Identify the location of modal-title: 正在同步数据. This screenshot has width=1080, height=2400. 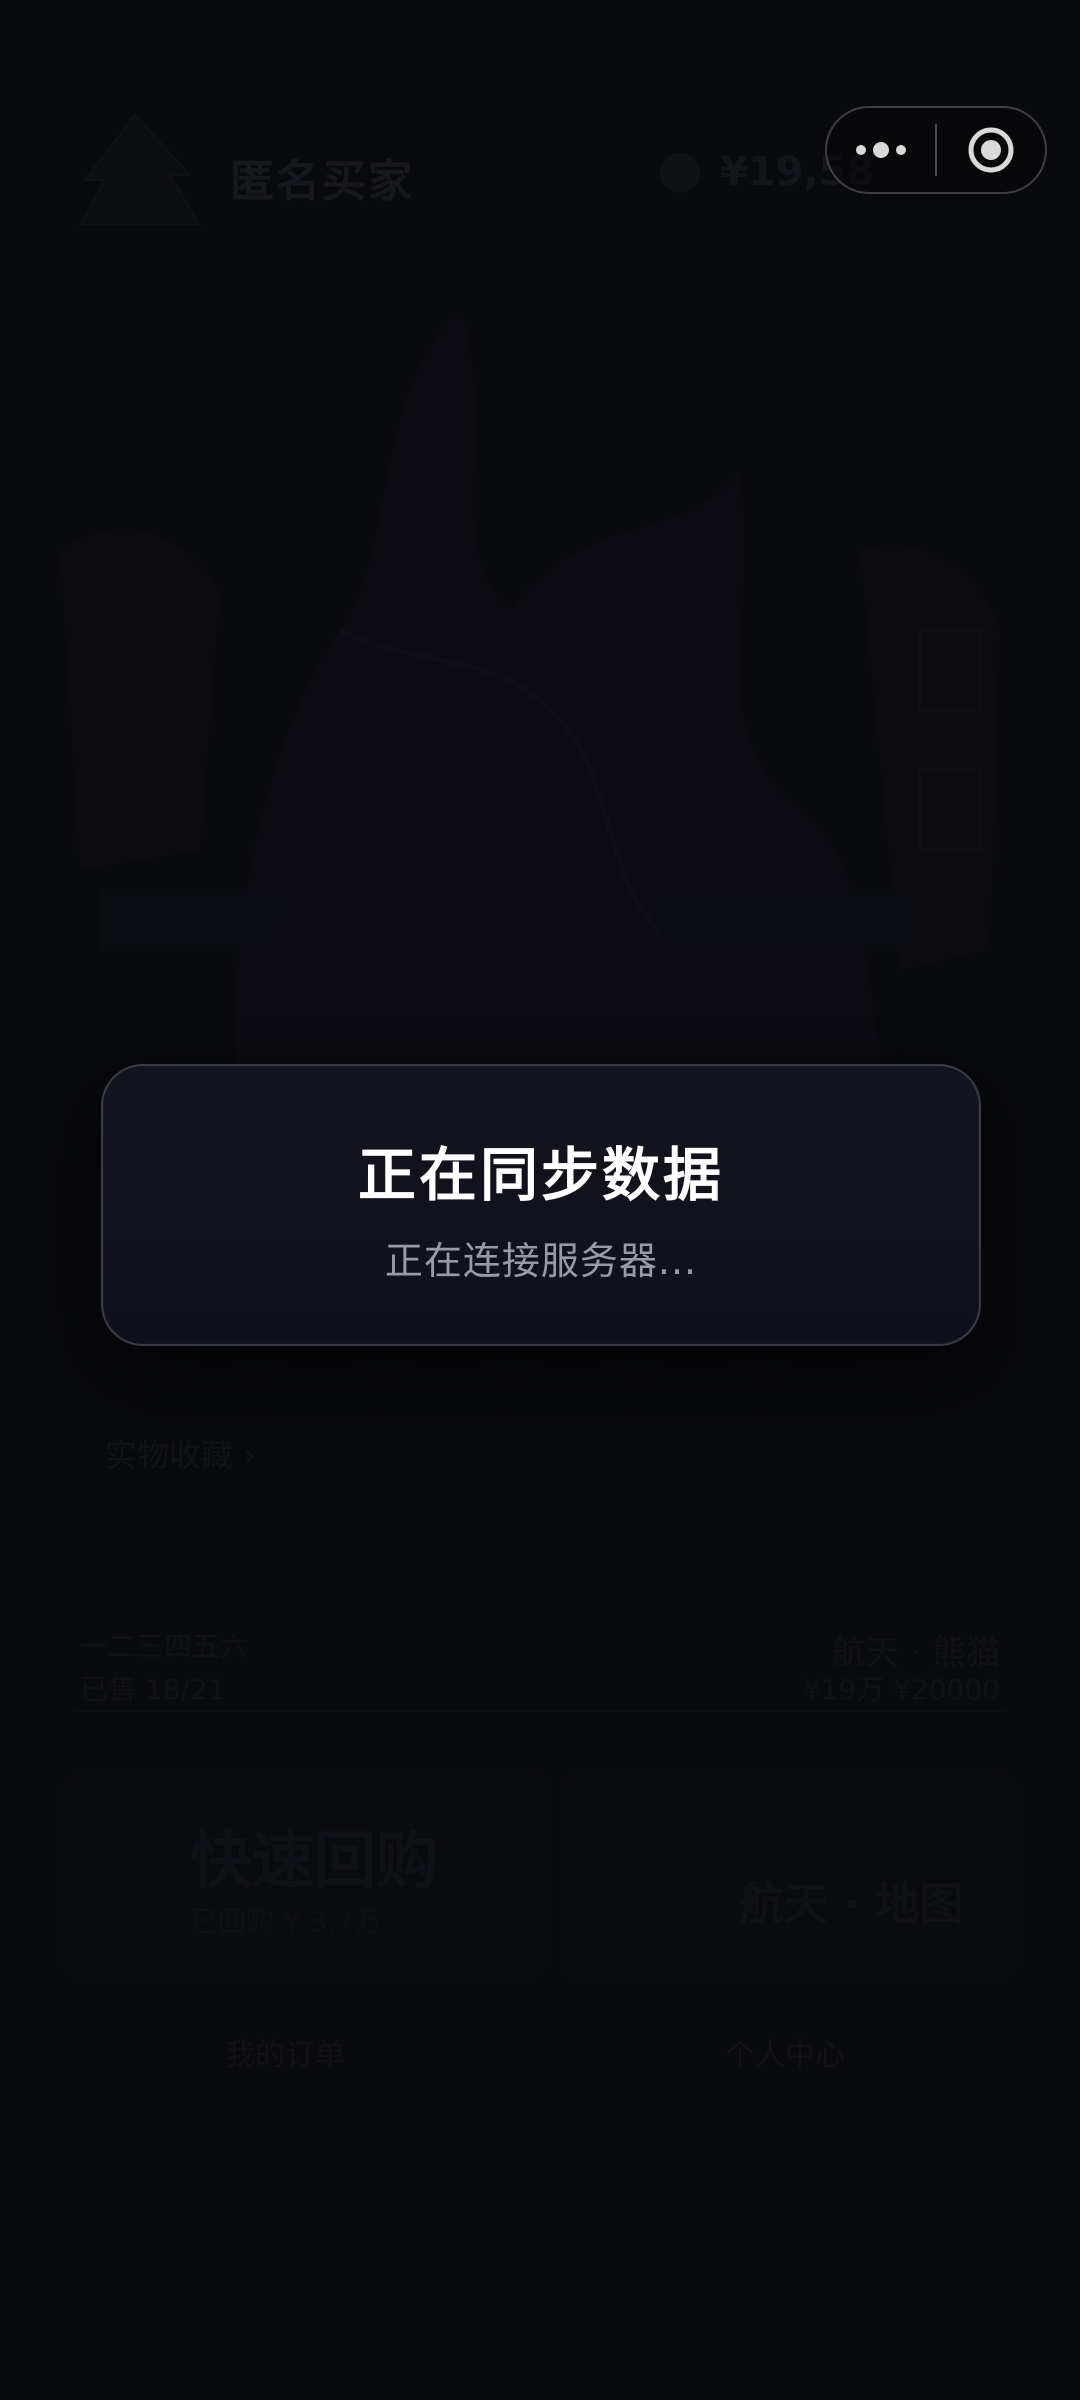
(540, 1175).